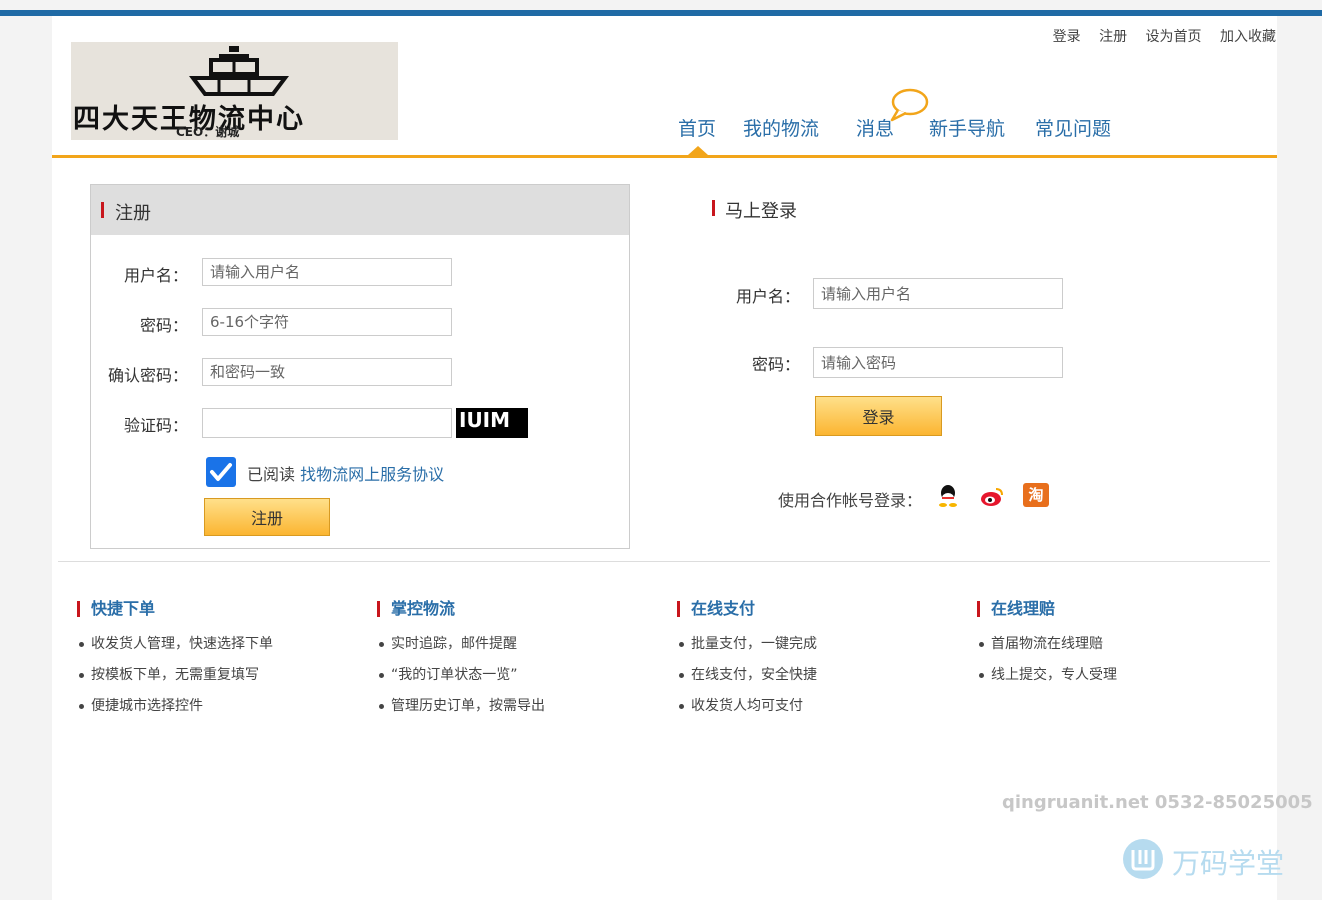 Image resolution: width=1322 pixels, height=900 pixels. I want to click on register-title: 注册, so click(133, 213).